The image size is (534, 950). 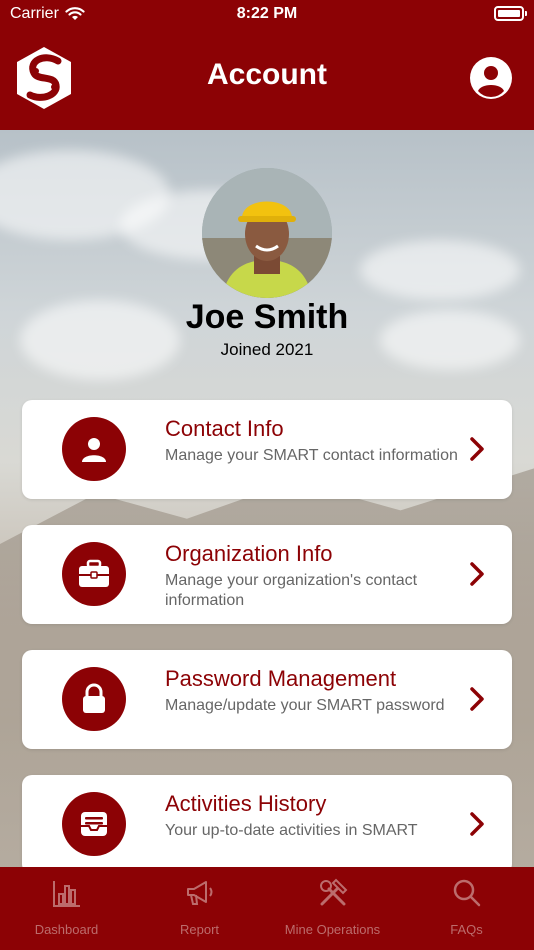 What do you see at coordinates (267, 349) in the screenshot?
I see `joined-date: Joined 2021` at bounding box center [267, 349].